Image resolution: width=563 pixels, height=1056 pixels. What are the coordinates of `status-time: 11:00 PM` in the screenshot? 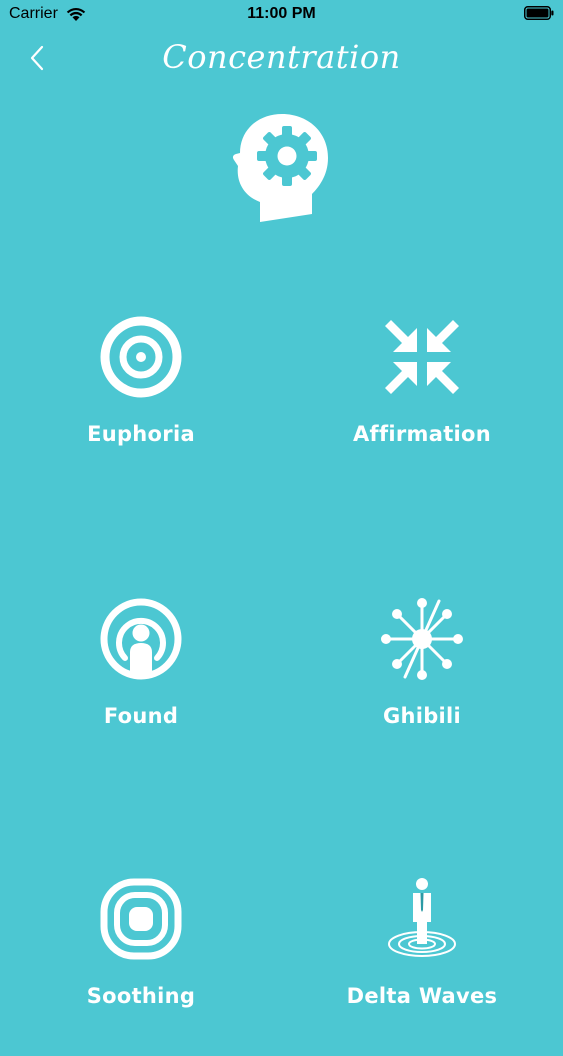 It's located at (281, 13).